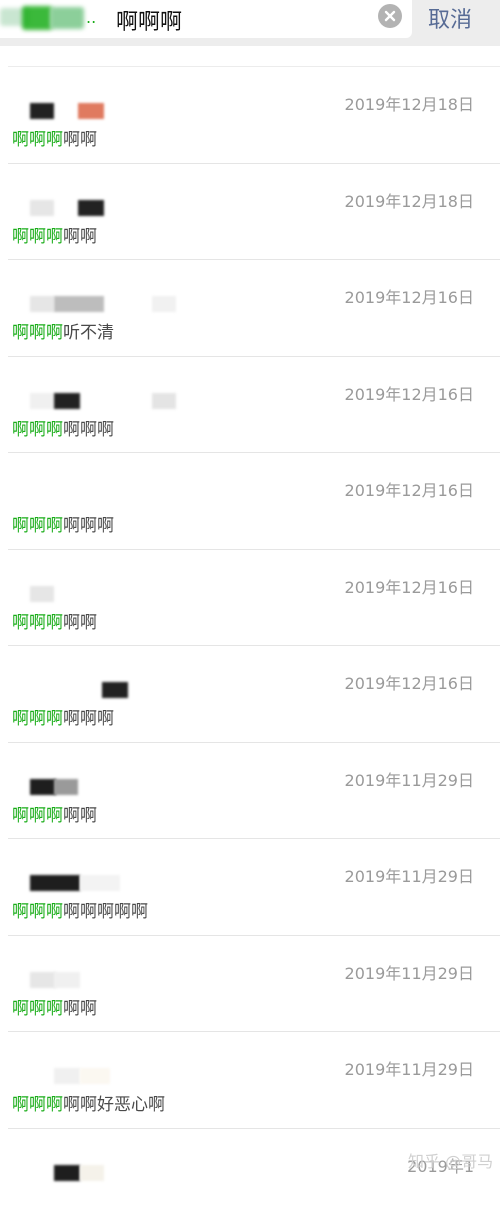 The height and width of the screenshot is (1224, 500). I want to click on message-snippet: 啊啊啊啊啊好恶心啊, so click(88, 1102).